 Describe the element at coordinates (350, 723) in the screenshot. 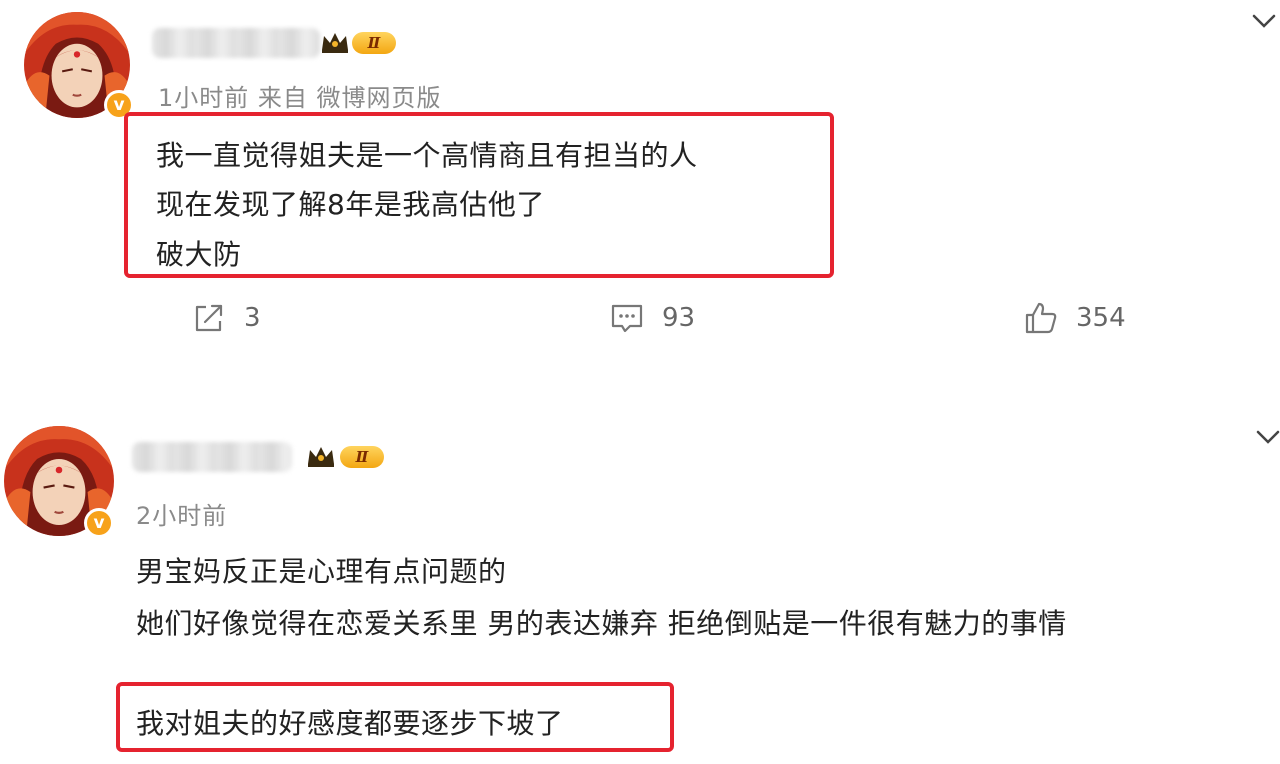

I see `comment-text-line: 我对姐夫的好感度都要逐步下坡了` at that location.